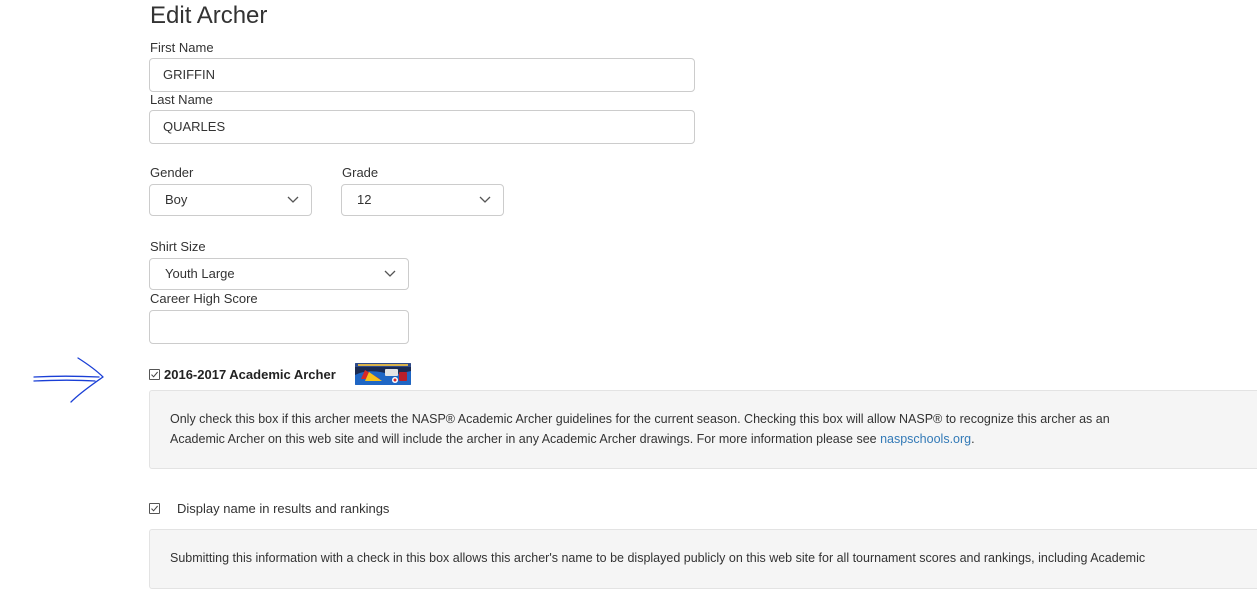 Image resolution: width=1257 pixels, height=589 pixels. What do you see at coordinates (973, 439) in the screenshot?
I see `academic-archer-note-end: .` at bounding box center [973, 439].